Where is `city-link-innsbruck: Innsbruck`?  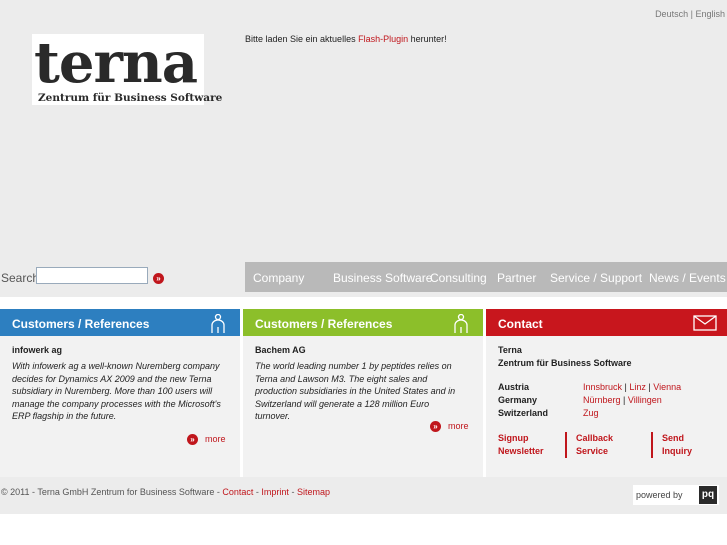
city-link-innsbruck: Innsbruck is located at coordinates (602, 387).